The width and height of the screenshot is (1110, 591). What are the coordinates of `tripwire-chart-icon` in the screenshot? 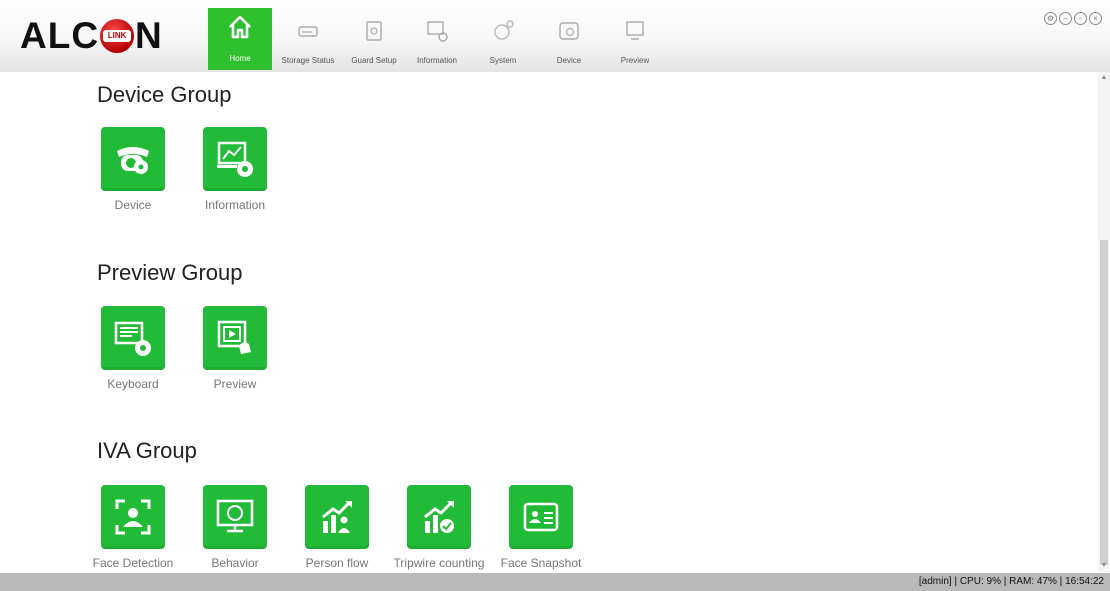 It's located at (439, 517).